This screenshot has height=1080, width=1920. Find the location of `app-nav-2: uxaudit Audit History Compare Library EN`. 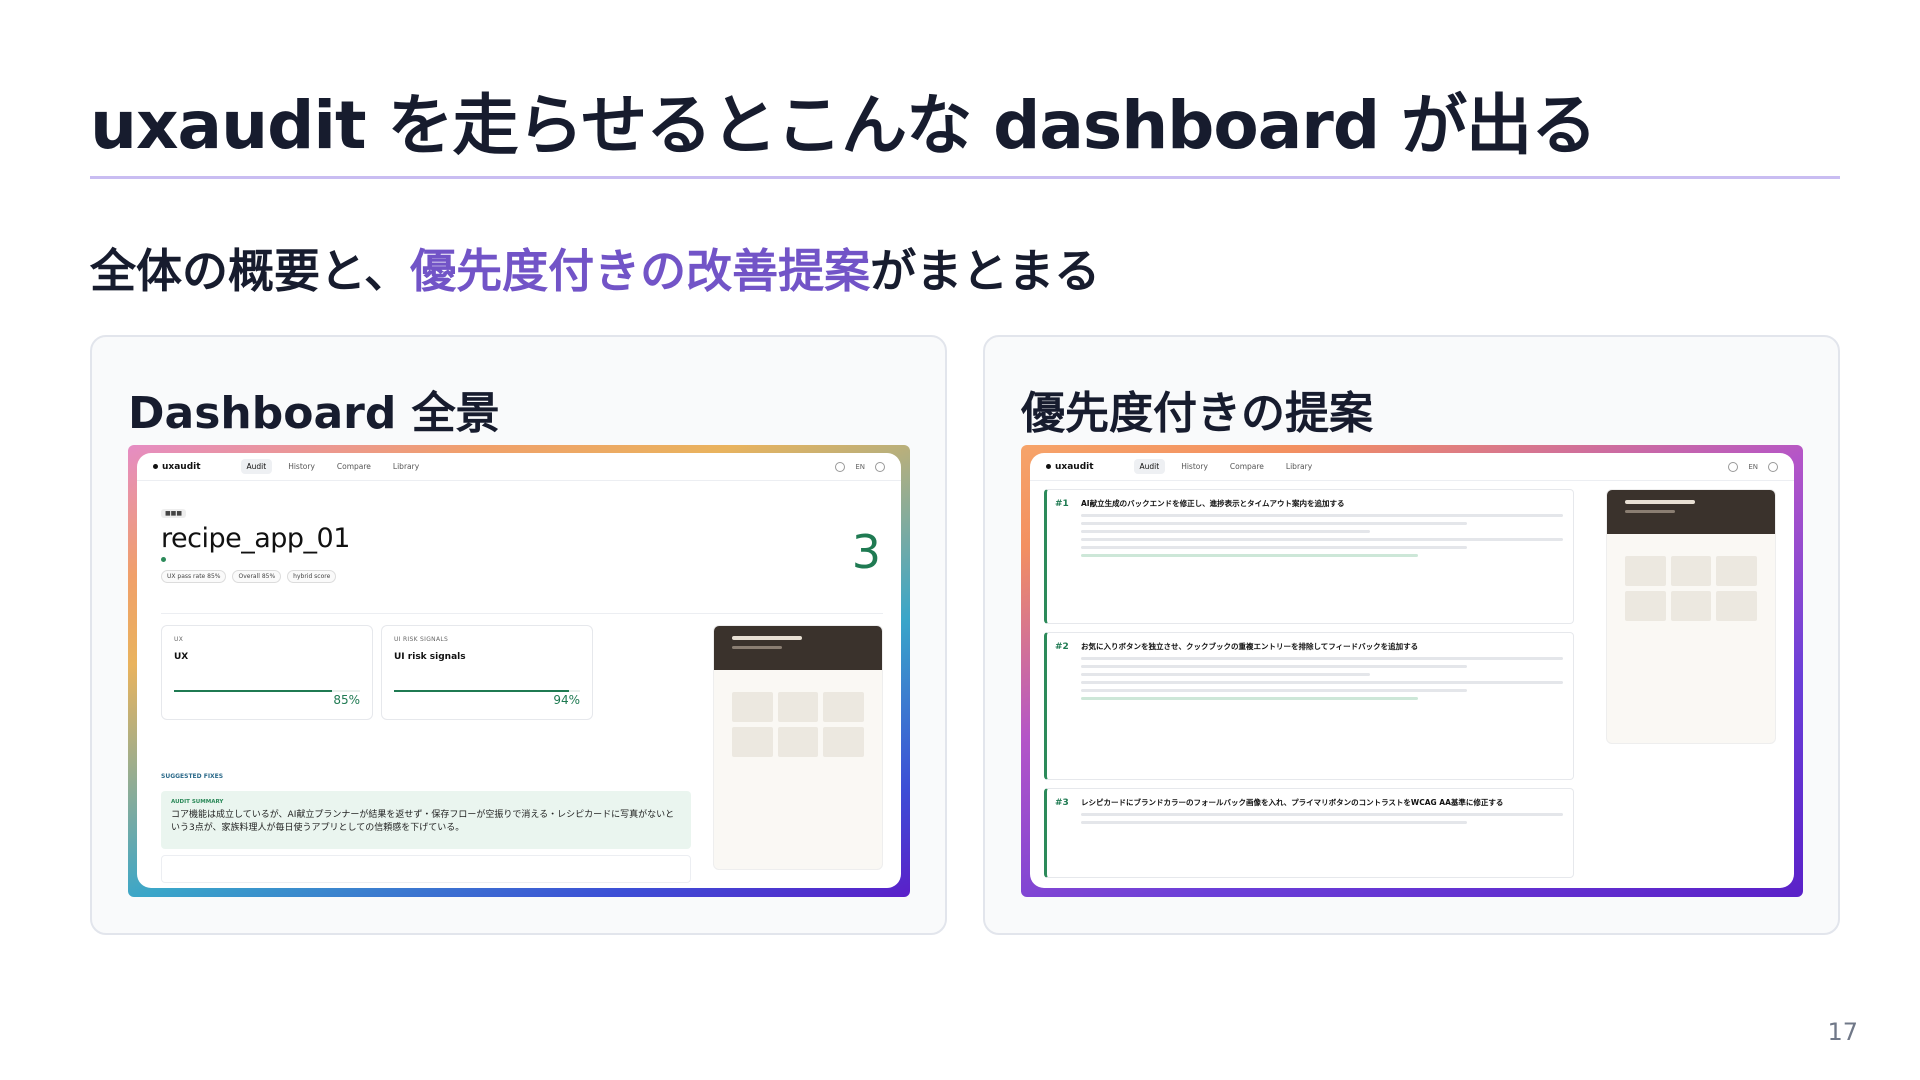

app-nav-2: uxaudit Audit History Compare Library EN is located at coordinates (1412, 467).